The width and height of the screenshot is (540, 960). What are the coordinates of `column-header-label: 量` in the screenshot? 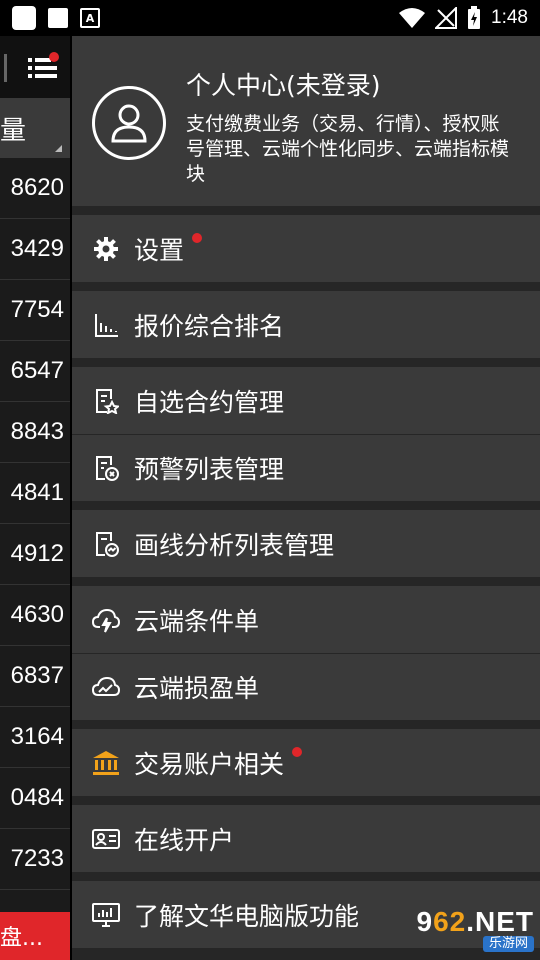 It's located at (13, 130).